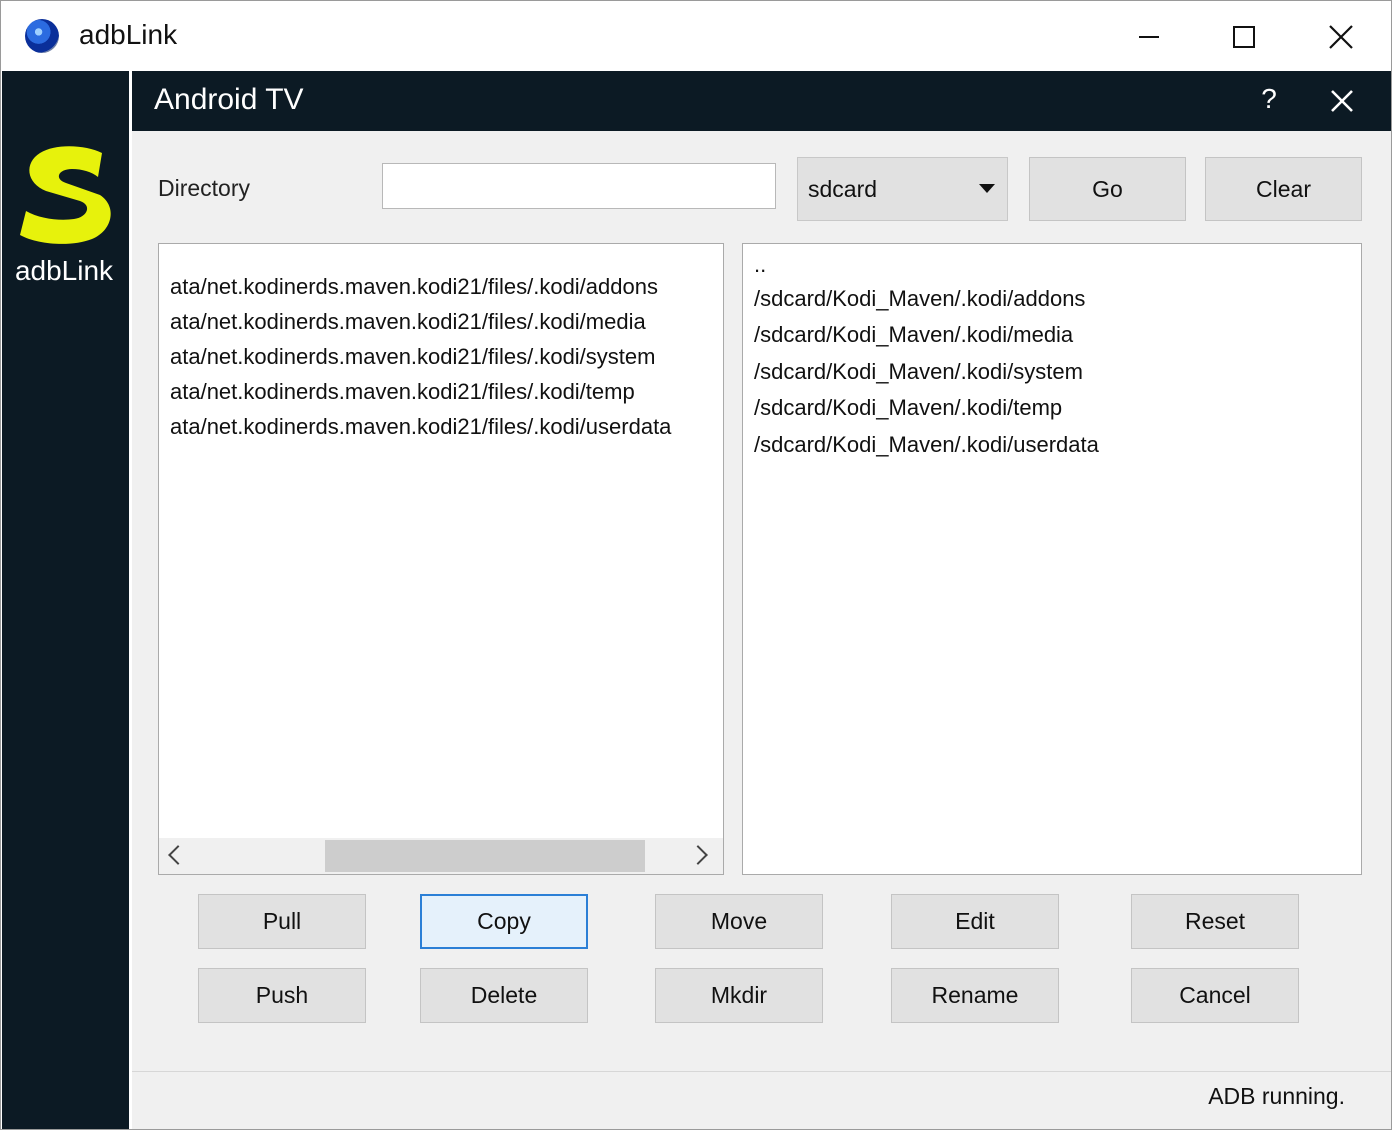 The image size is (1392, 1130). I want to click on cancel-button: Cancel, so click(1215, 995).